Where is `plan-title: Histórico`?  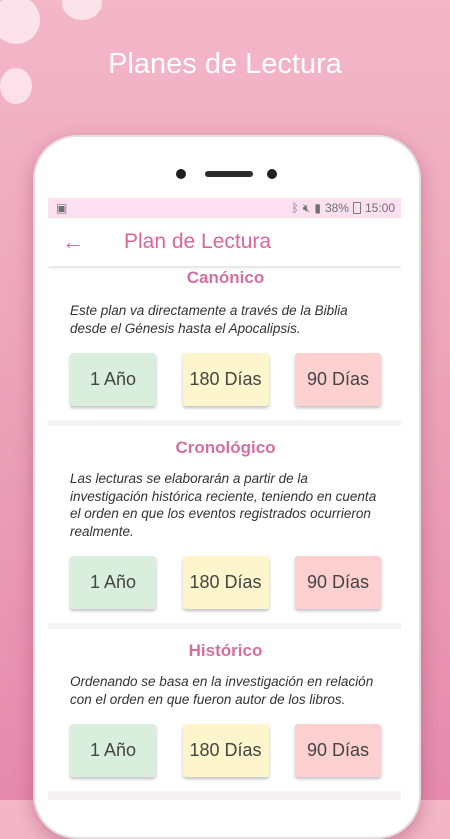 plan-title: Histórico is located at coordinates (225, 650).